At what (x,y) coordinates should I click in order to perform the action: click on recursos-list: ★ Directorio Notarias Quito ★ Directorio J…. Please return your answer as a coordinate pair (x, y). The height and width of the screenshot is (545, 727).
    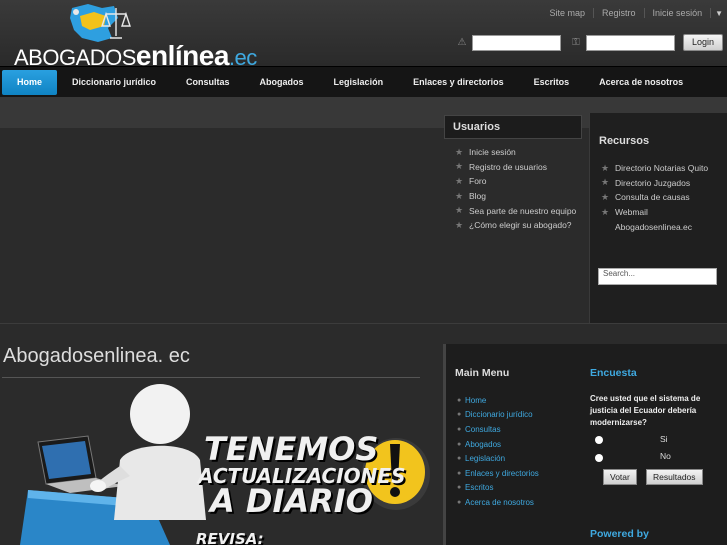
    Looking at the image, I should click on (654, 197).